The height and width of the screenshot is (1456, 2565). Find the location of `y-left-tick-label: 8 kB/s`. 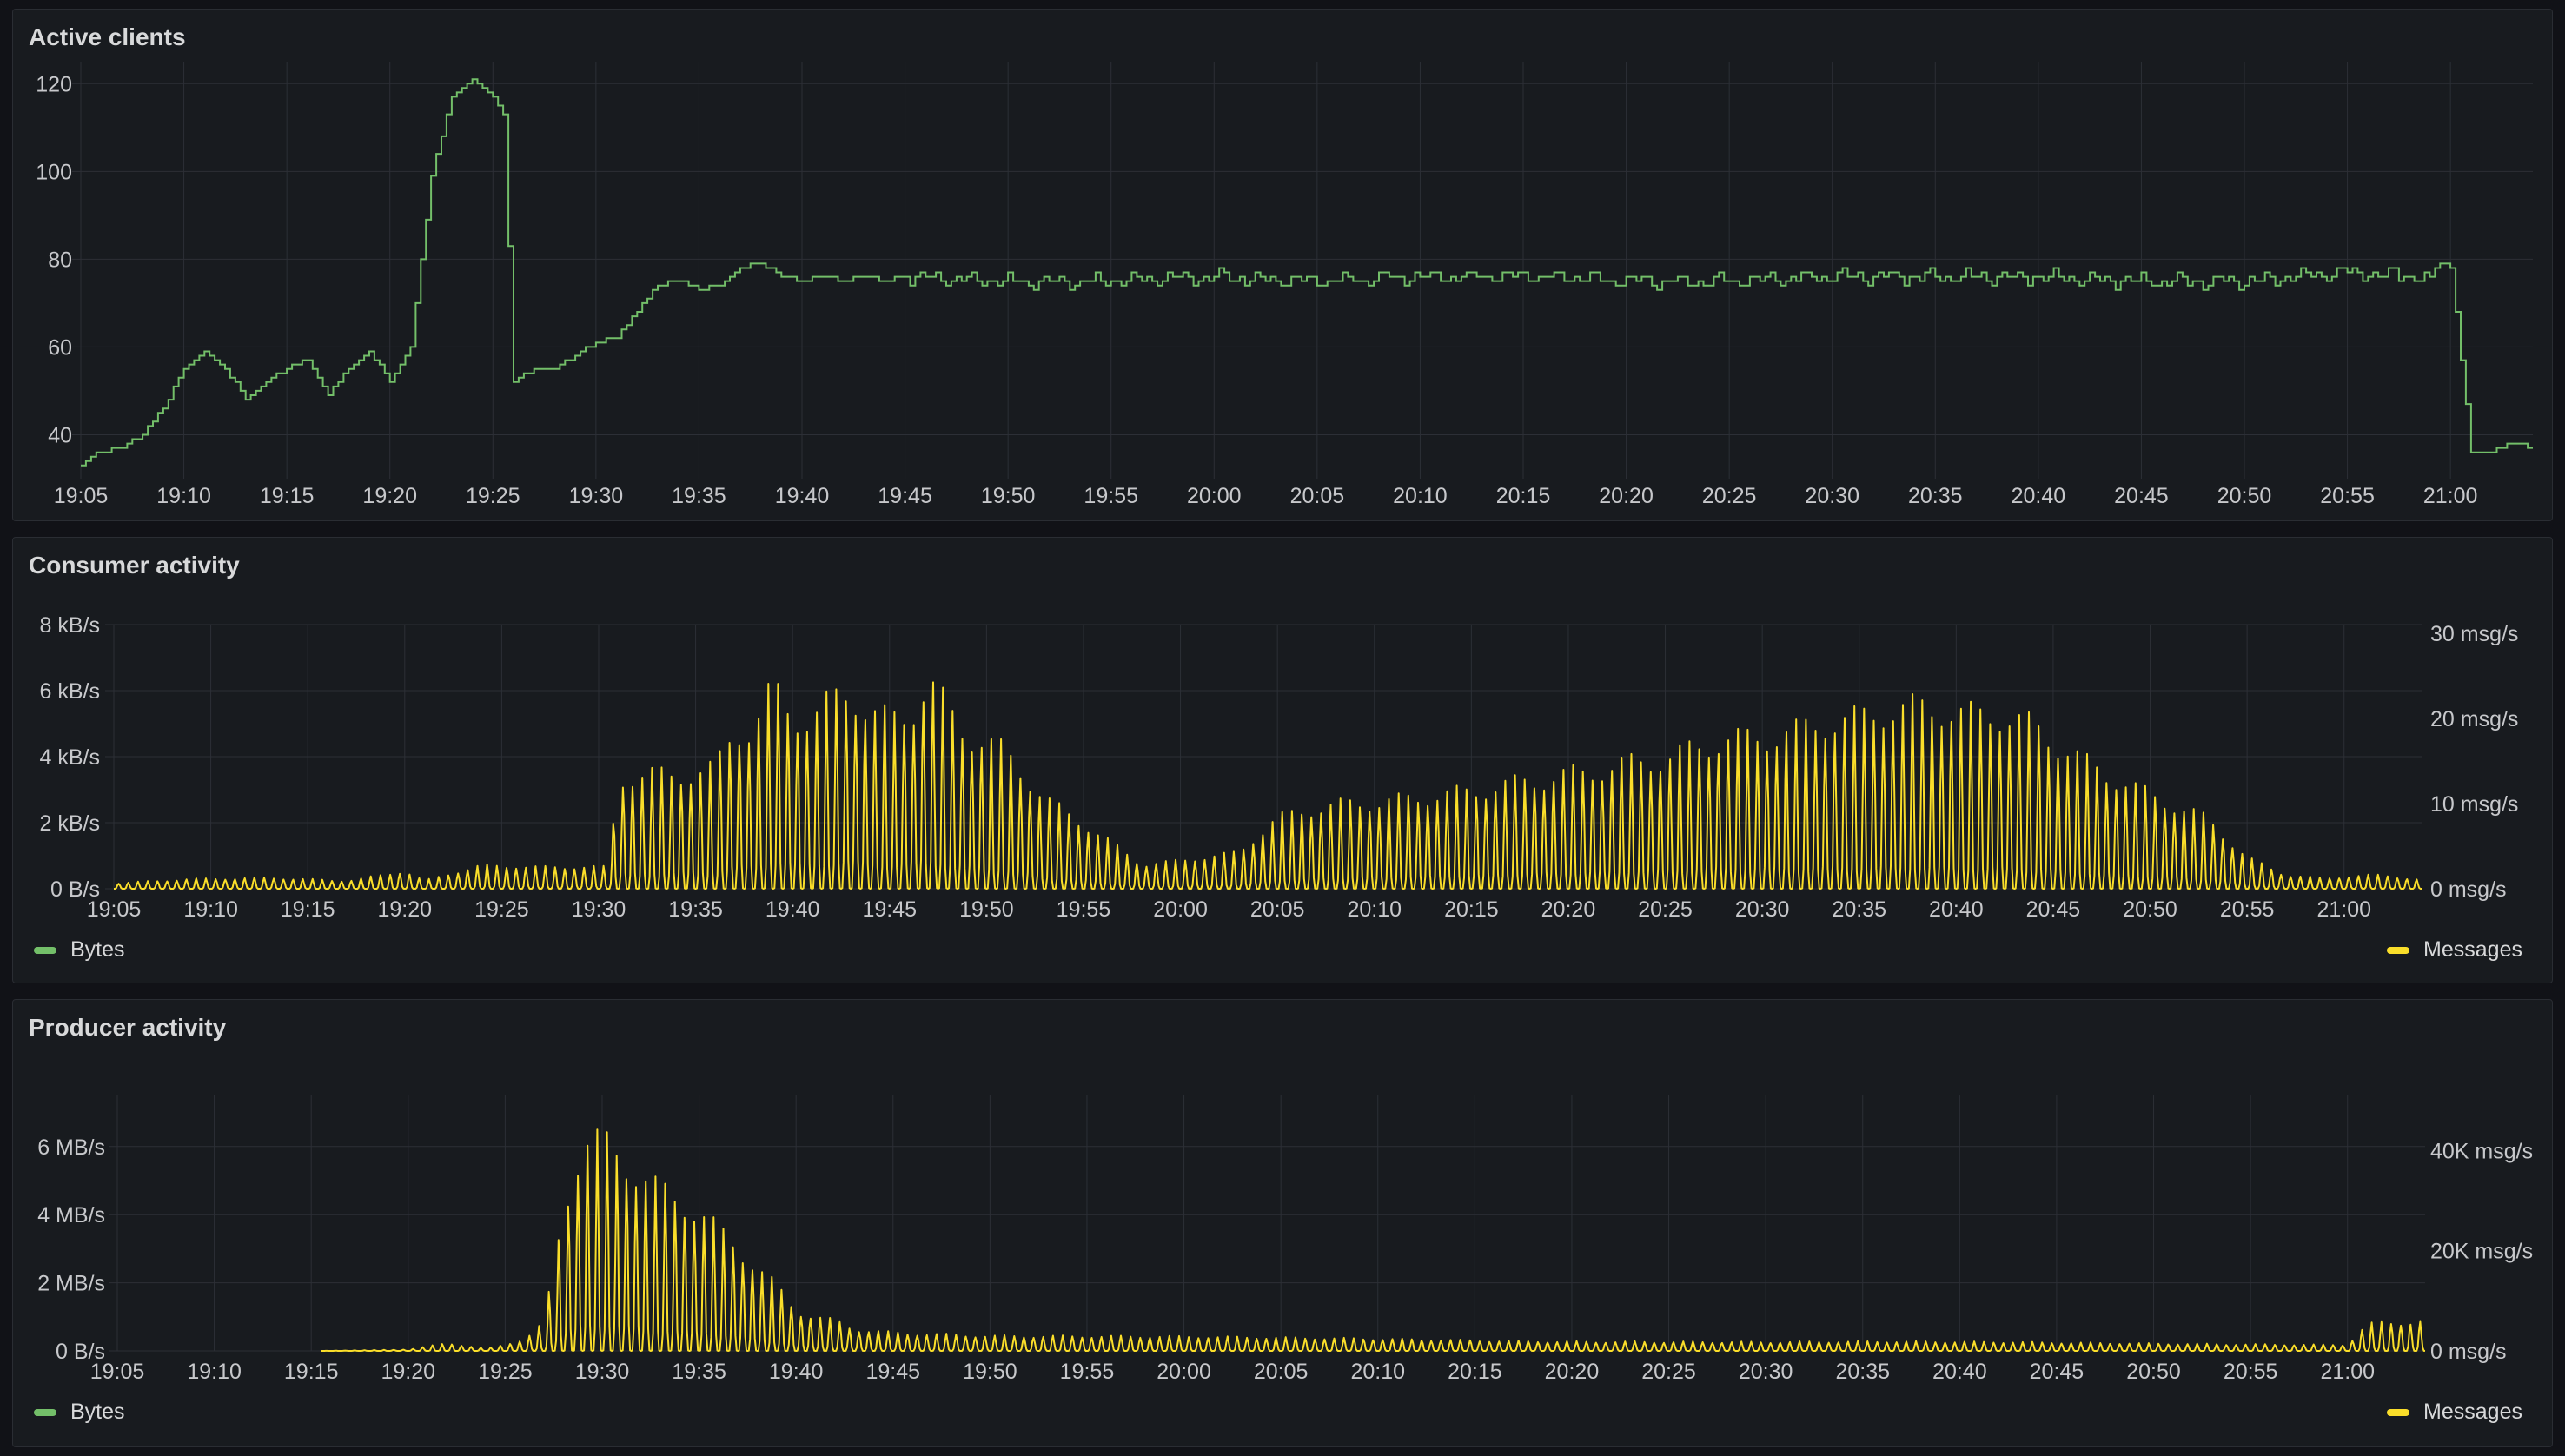

y-left-tick-label: 8 kB/s is located at coordinates (70, 625).